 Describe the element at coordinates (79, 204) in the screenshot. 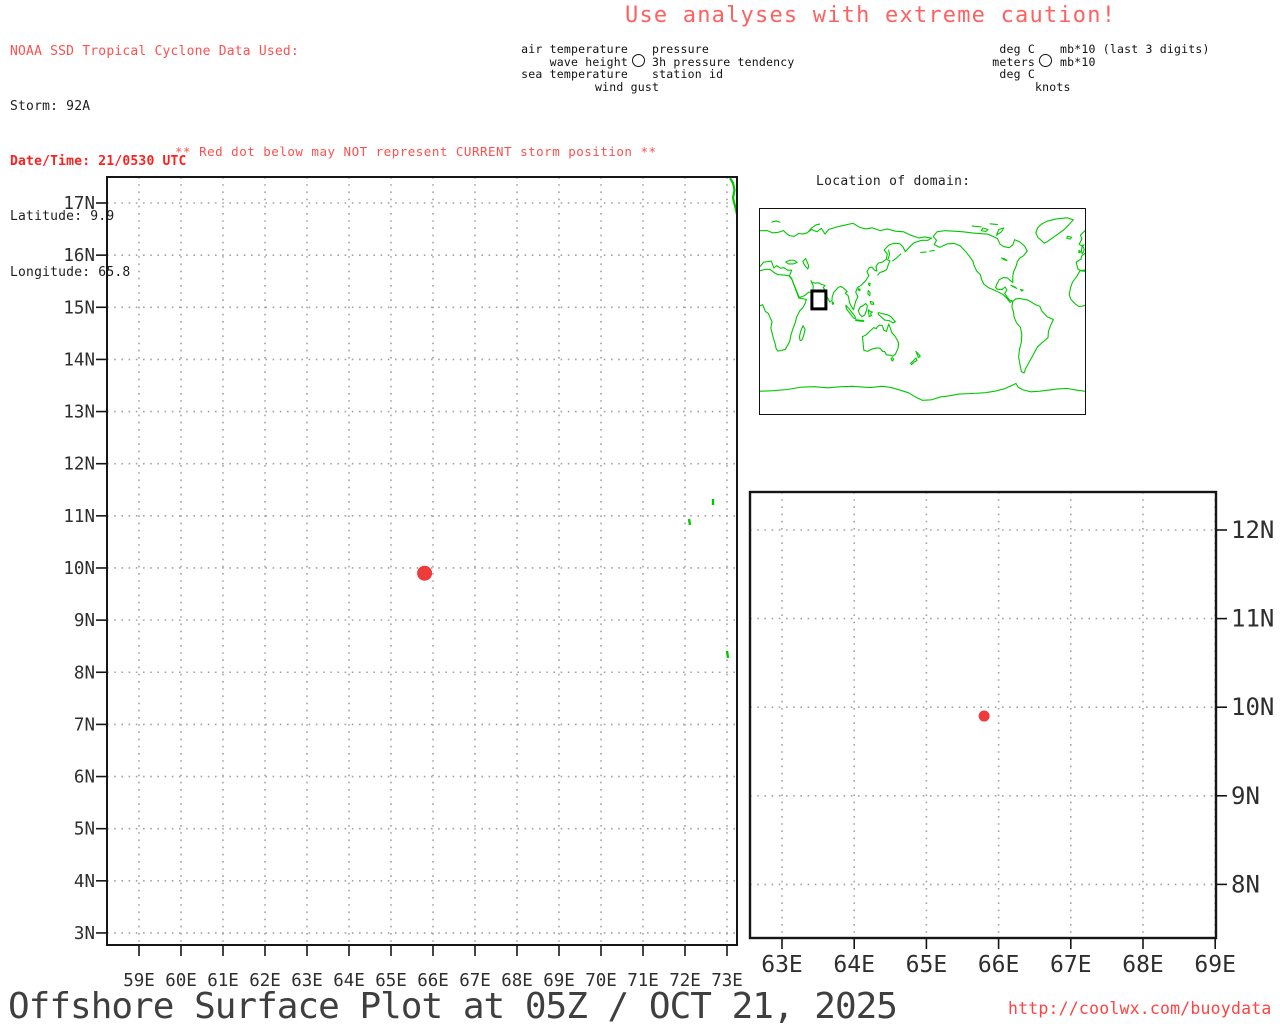

I see `y-tick-label: 17N` at that location.